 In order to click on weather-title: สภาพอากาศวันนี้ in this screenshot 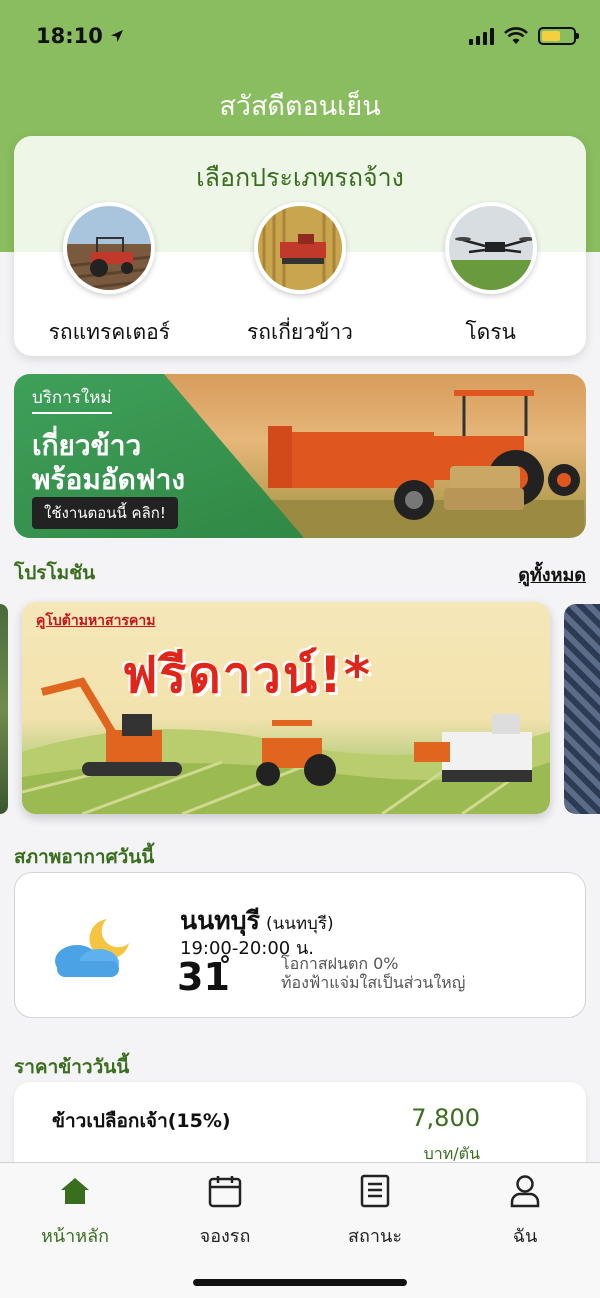, I will do `click(84, 857)`.